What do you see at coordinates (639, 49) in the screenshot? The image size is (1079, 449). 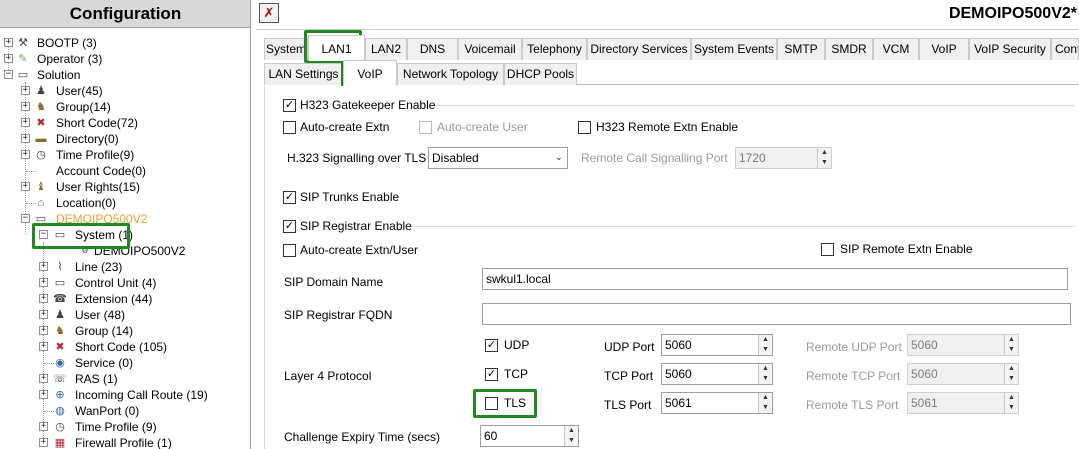 I see `tab-directory-services: Directory Services` at bounding box center [639, 49].